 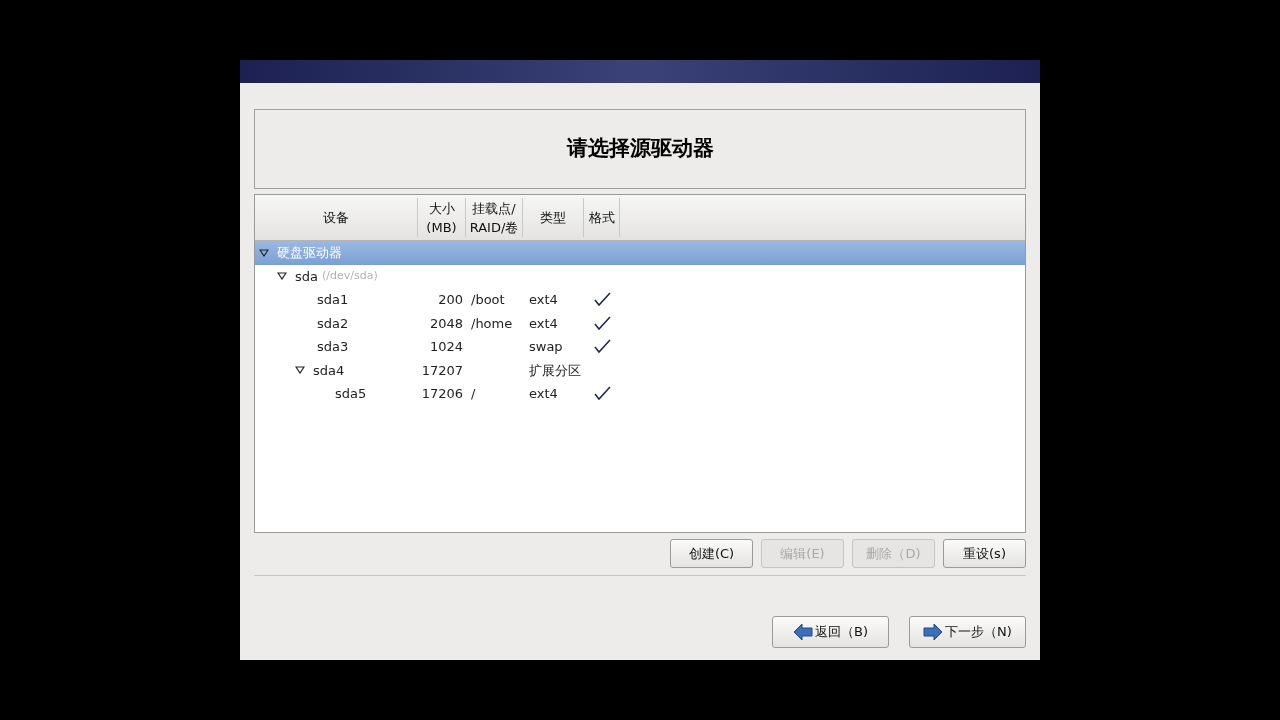 I want to click on type-cell: 扩展分区, so click(x=555, y=370).